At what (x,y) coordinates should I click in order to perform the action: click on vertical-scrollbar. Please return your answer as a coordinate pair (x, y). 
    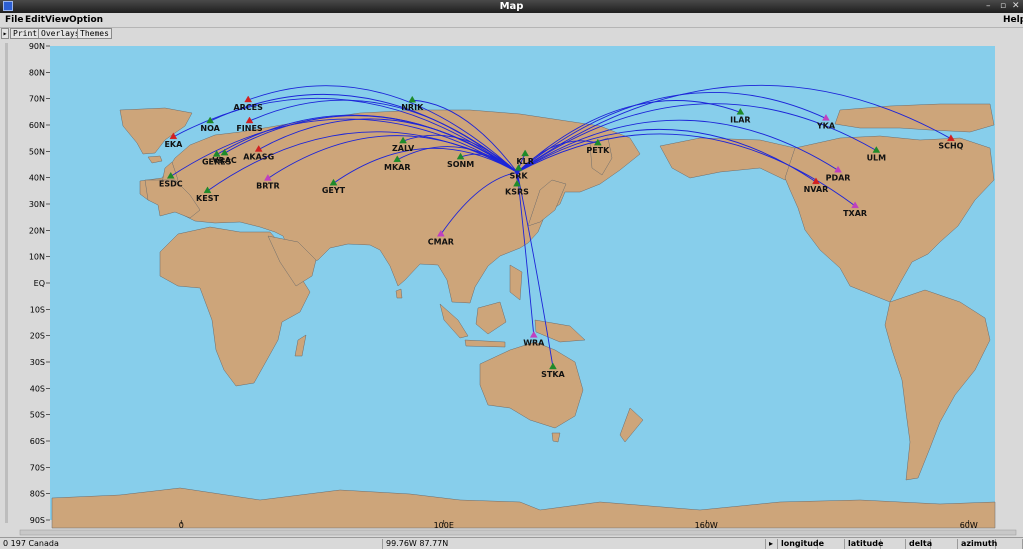
    Looking at the image, I should click on (6, 283).